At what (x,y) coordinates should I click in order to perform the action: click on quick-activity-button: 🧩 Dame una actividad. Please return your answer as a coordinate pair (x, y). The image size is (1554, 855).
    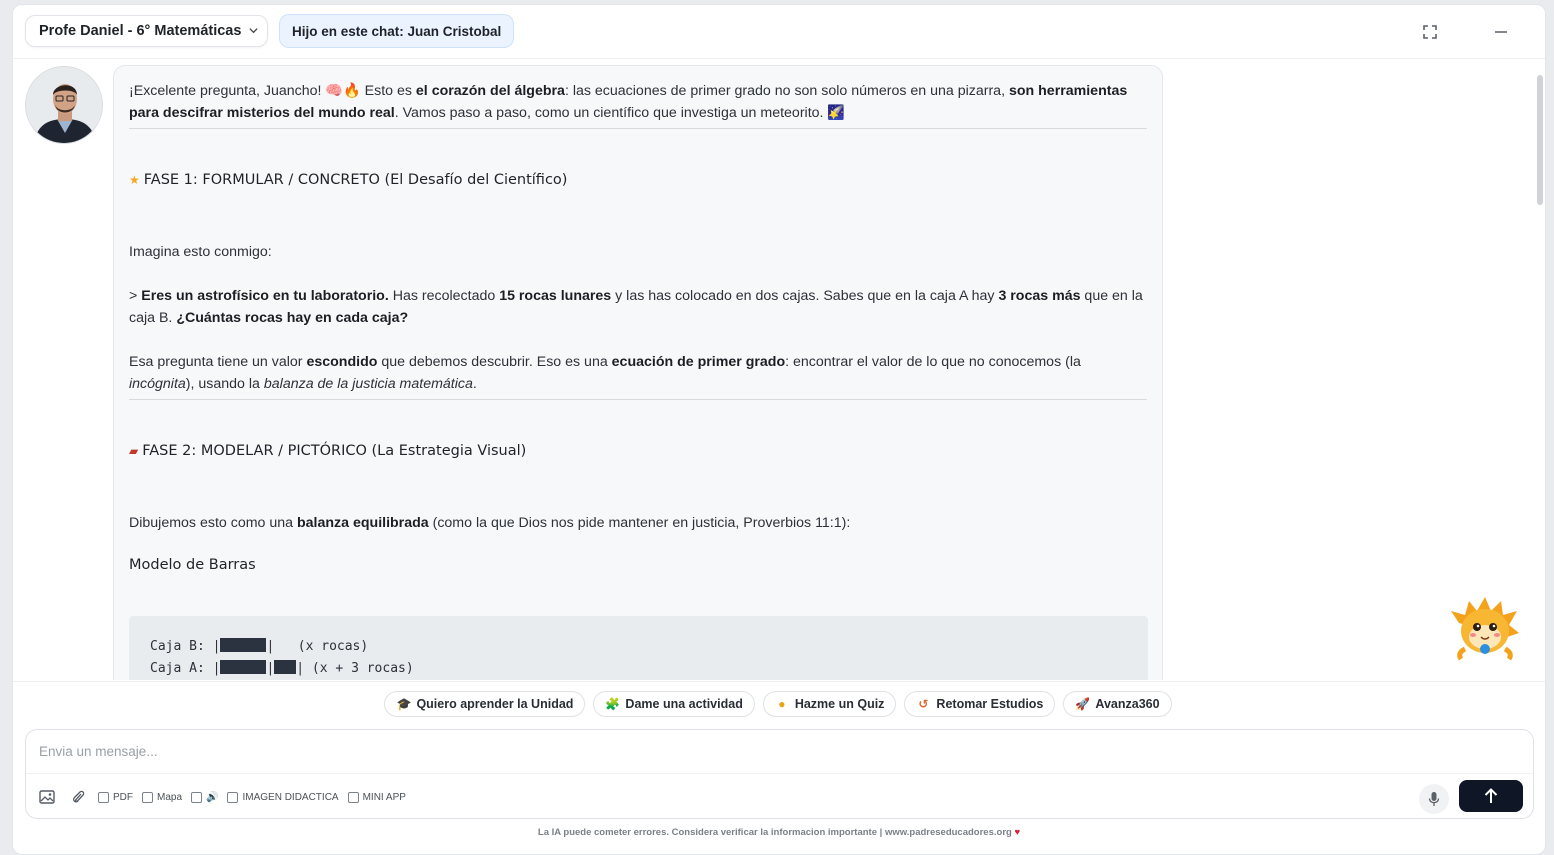
    Looking at the image, I should click on (674, 704).